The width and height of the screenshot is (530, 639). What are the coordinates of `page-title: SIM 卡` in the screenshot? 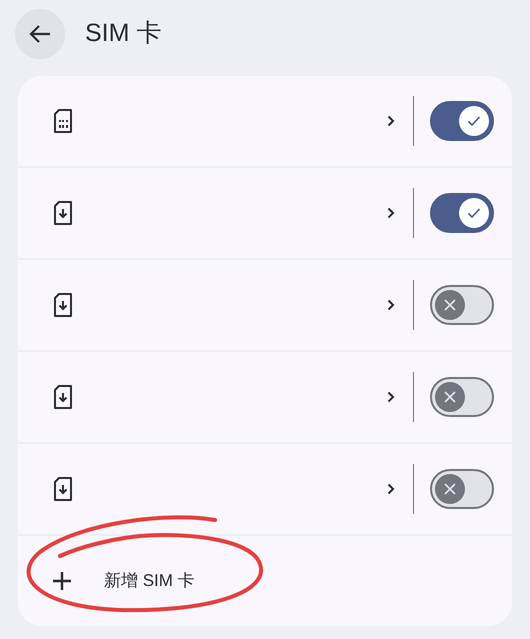 It's located at (123, 34).